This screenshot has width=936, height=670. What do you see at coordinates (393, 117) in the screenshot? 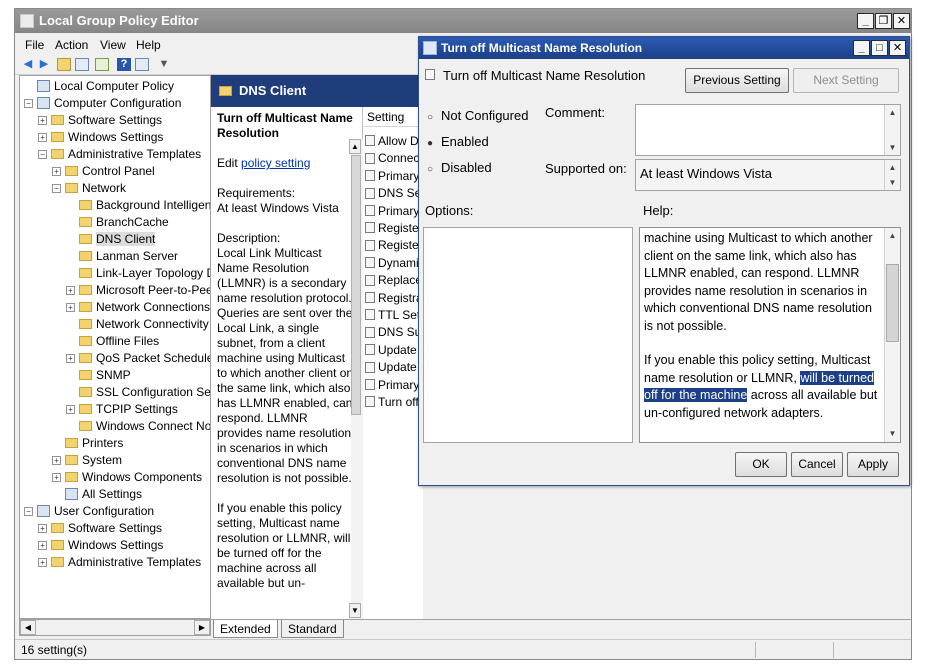
I see `setting-column-header: Setting` at bounding box center [393, 117].